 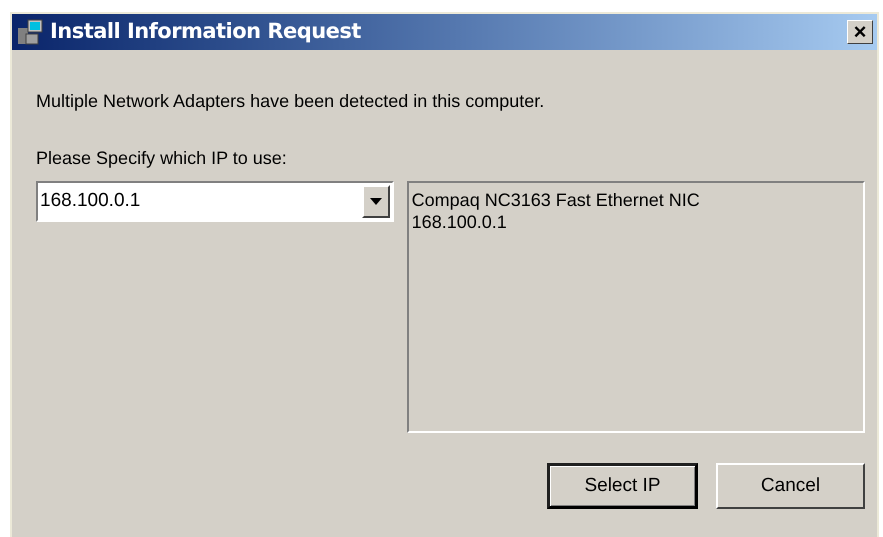 I want to click on adapter-info-line: 168.100.0.1, so click(x=460, y=222).